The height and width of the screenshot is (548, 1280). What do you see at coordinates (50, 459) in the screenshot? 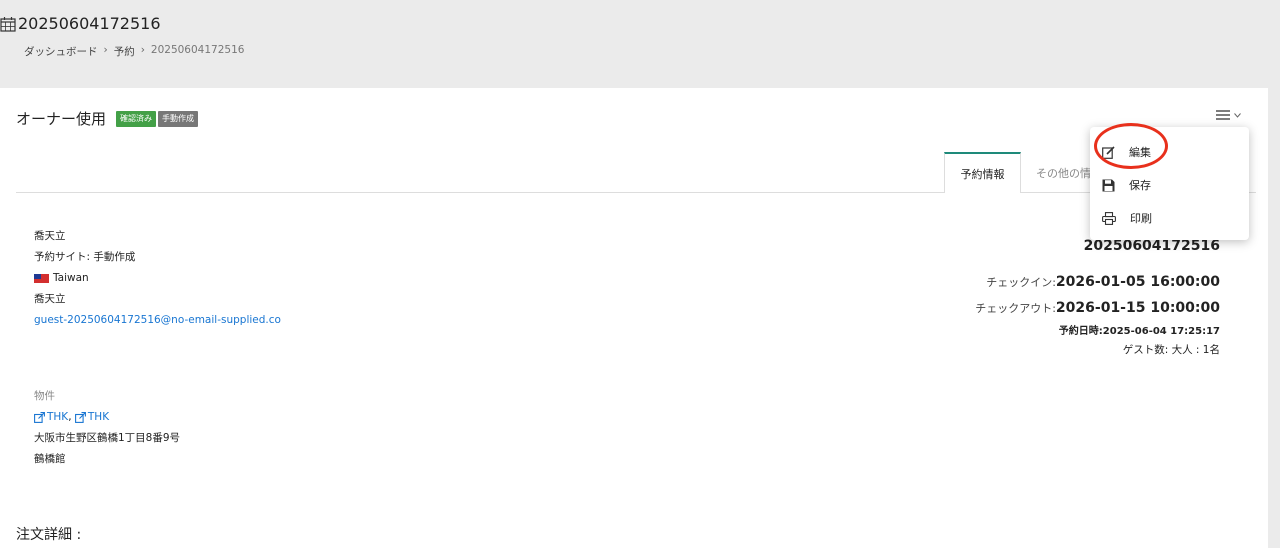
I see `property-building: 鶴橋館` at bounding box center [50, 459].